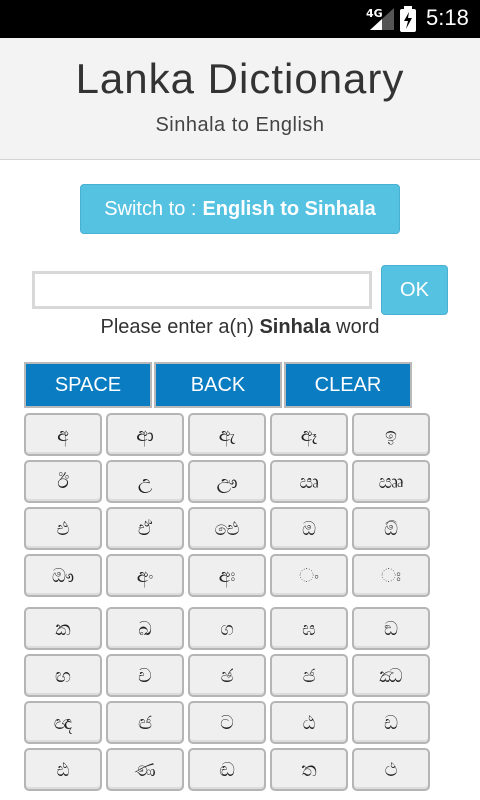 This screenshot has height=800, width=480. What do you see at coordinates (227, 575) in the screenshot?
I see `vowel-key: අඃ` at bounding box center [227, 575].